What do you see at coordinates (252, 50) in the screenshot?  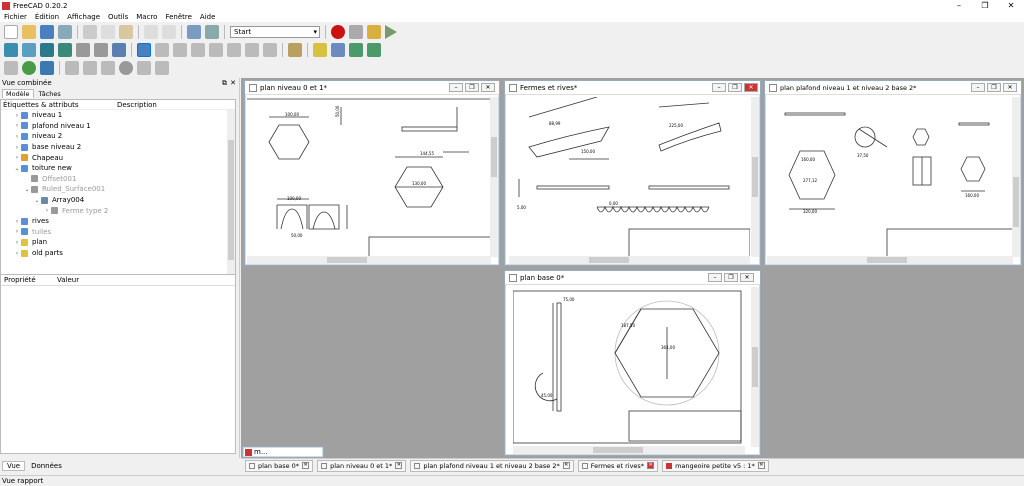 I see `view-bottom-icon` at bounding box center [252, 50].